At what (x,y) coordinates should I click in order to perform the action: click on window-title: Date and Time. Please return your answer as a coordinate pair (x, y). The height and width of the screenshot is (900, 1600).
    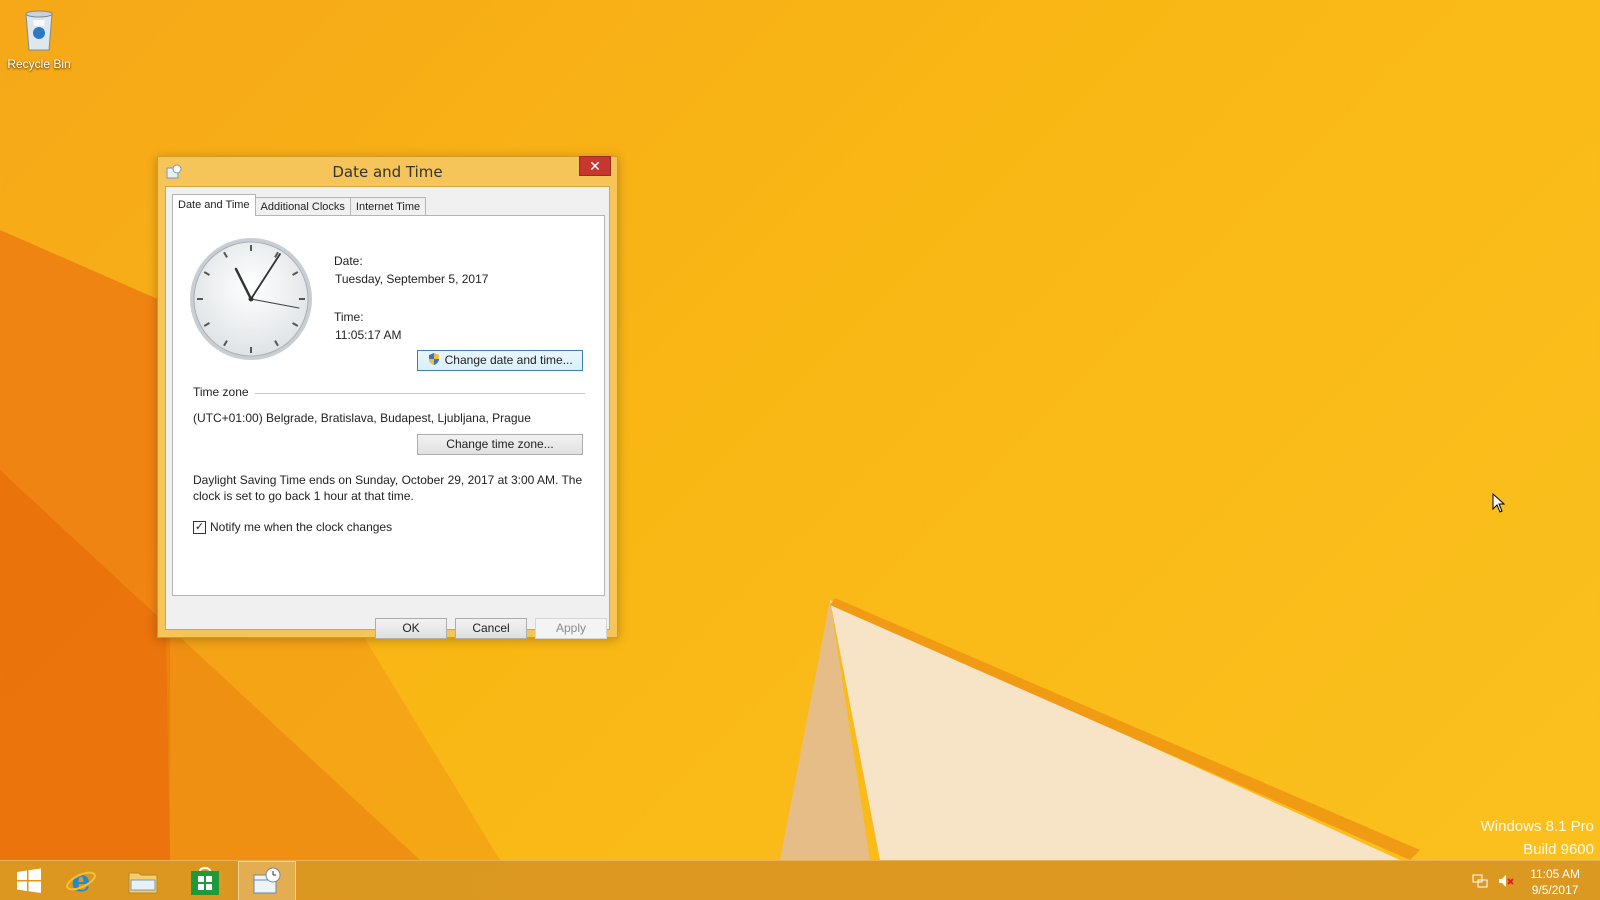
    Looking at the image, I should click on (387, 172).